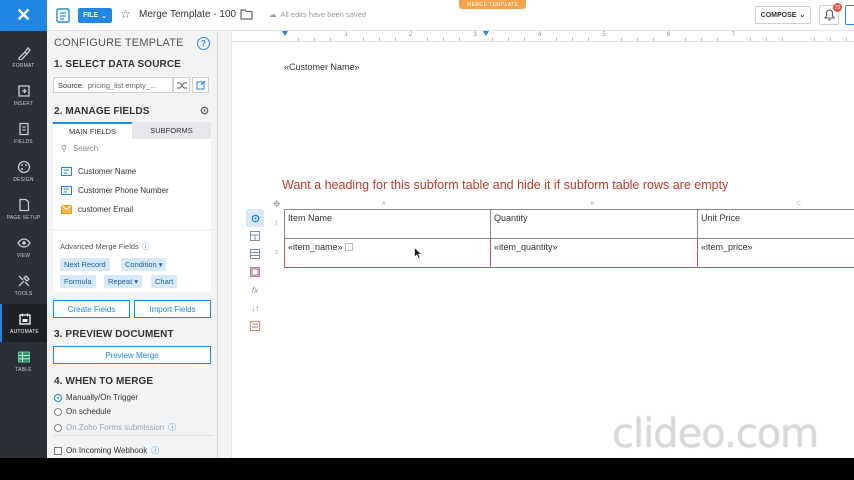  Describe the element at coordinates (24, 357) in the screenshot. I see `table-icon` at that location.